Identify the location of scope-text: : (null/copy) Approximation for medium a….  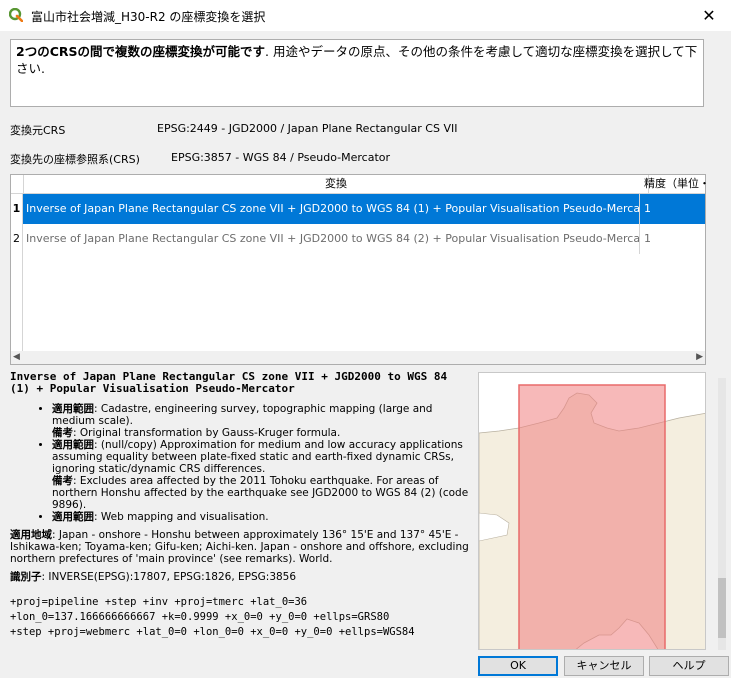
(257, 457).